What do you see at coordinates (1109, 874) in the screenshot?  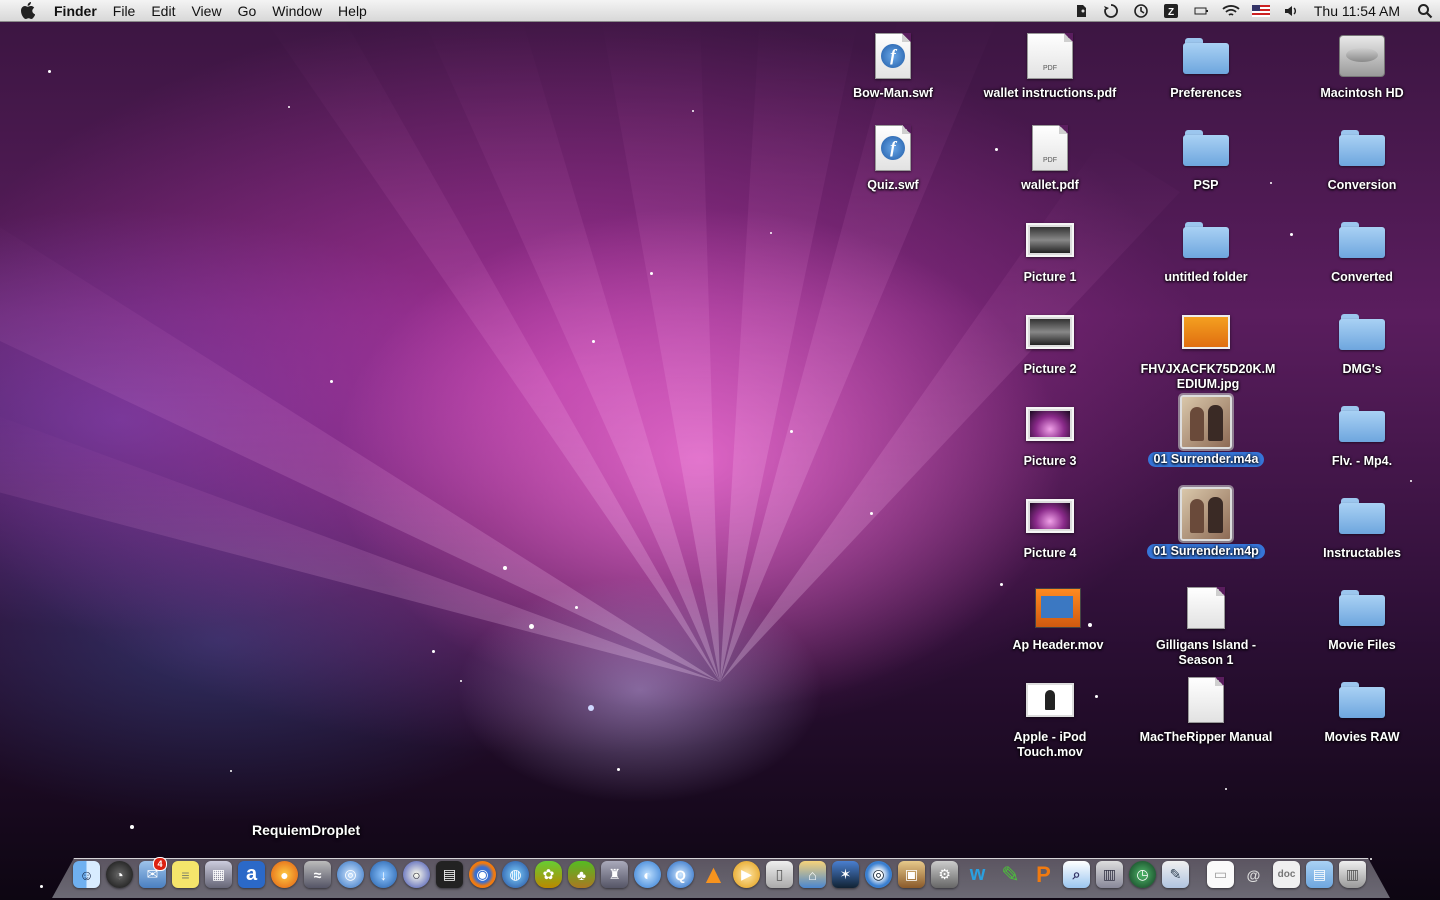 I see `network-icon: ▥` at bounding box center [1109, 874].